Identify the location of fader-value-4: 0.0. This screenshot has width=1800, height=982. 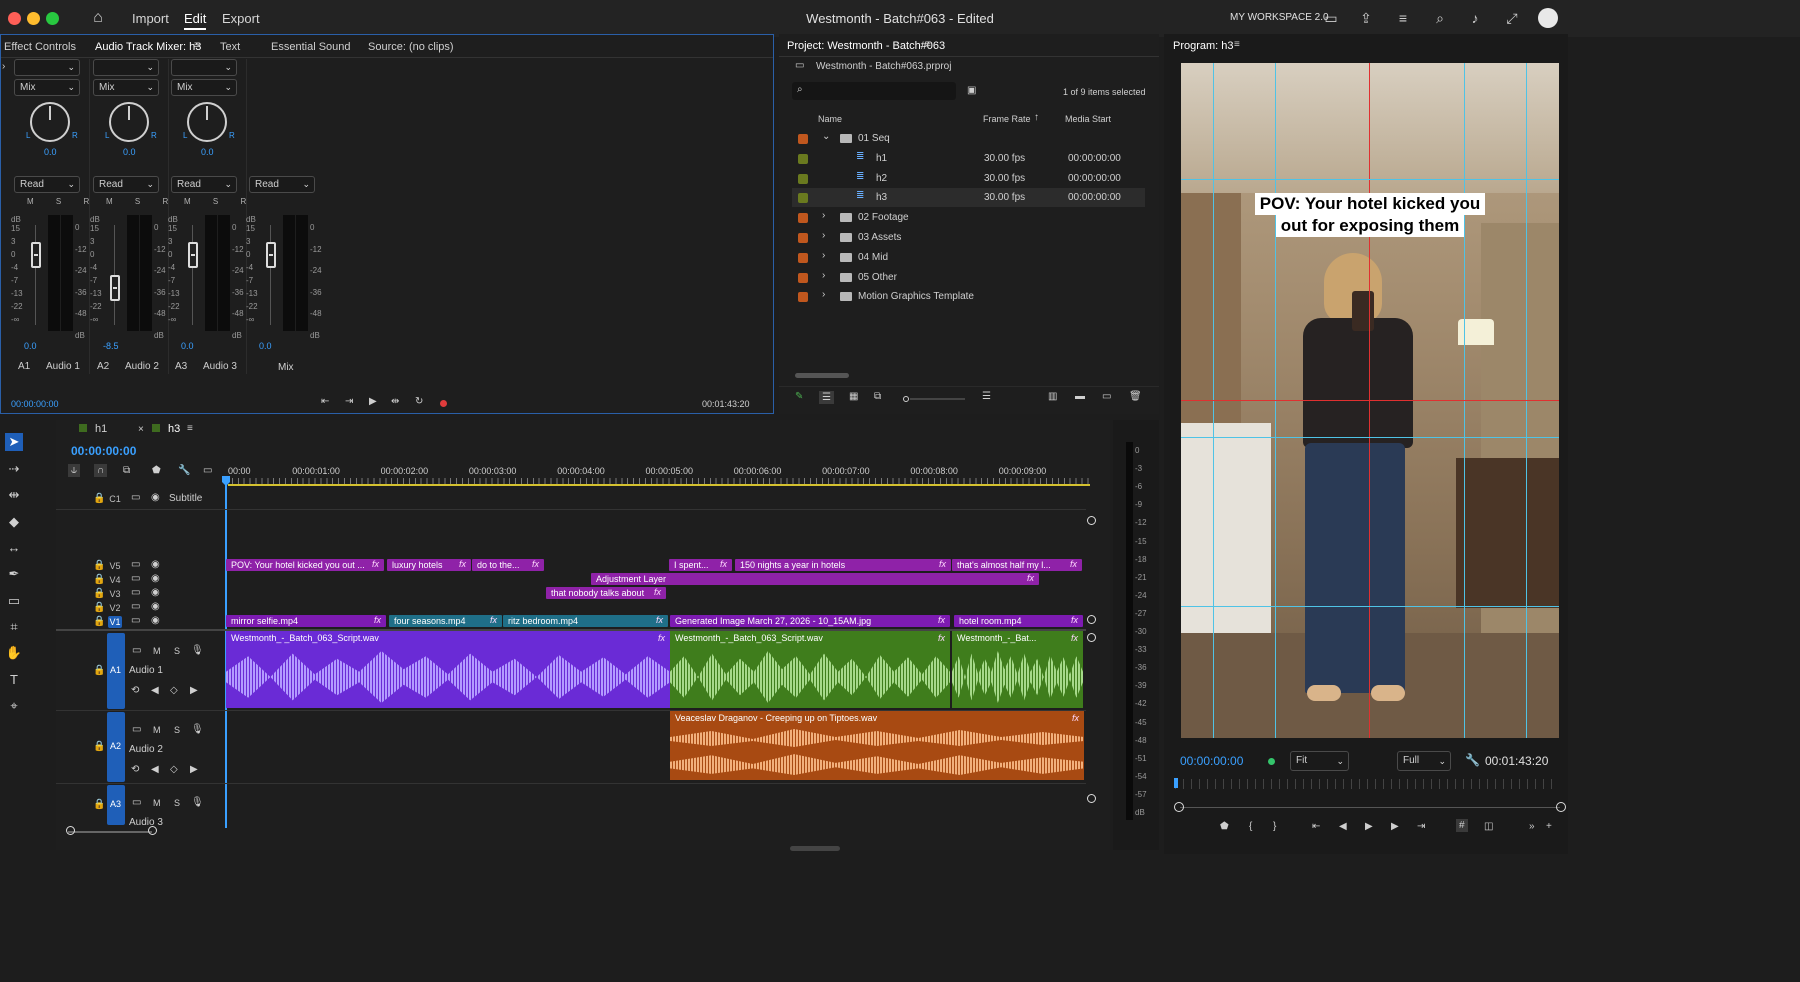
(265, 346).